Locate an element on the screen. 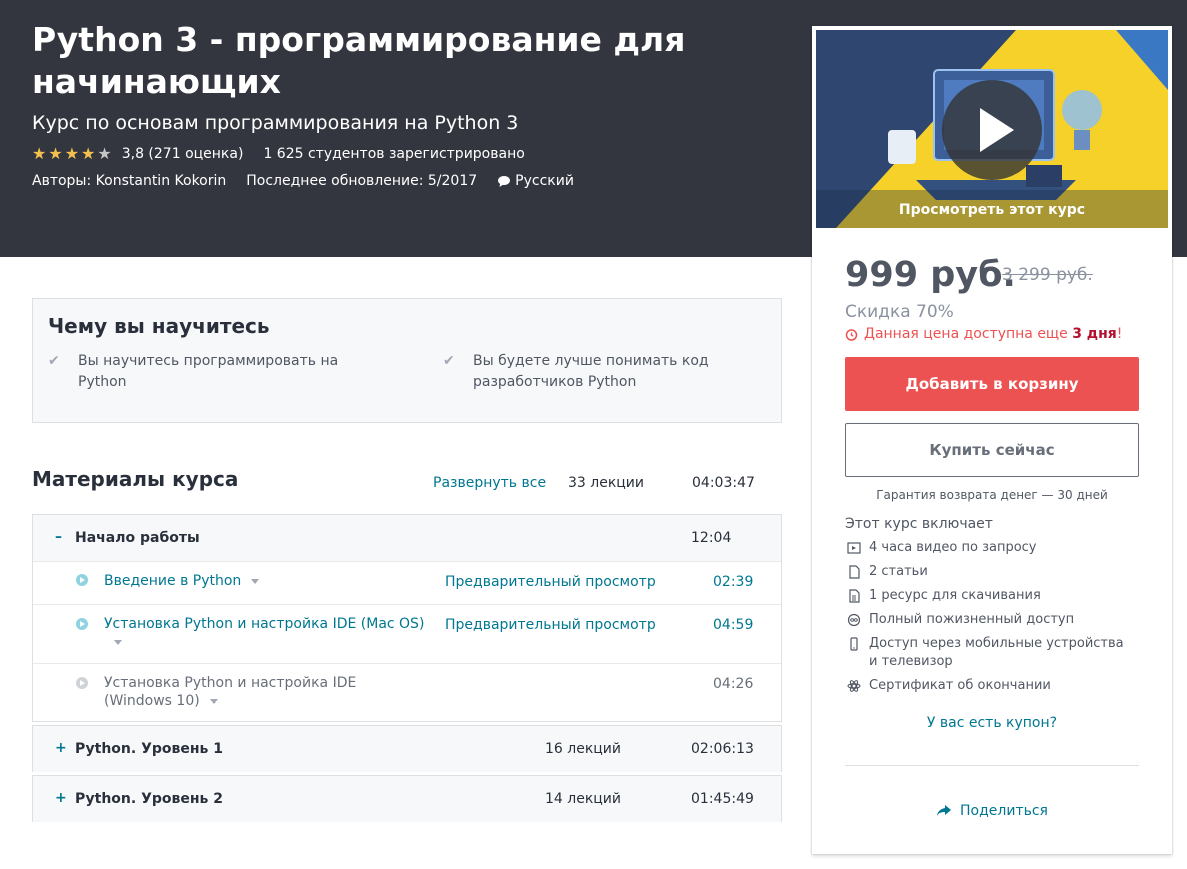  includes-item: 1 ресурс для скачивания is located at coordinates (990, 596).